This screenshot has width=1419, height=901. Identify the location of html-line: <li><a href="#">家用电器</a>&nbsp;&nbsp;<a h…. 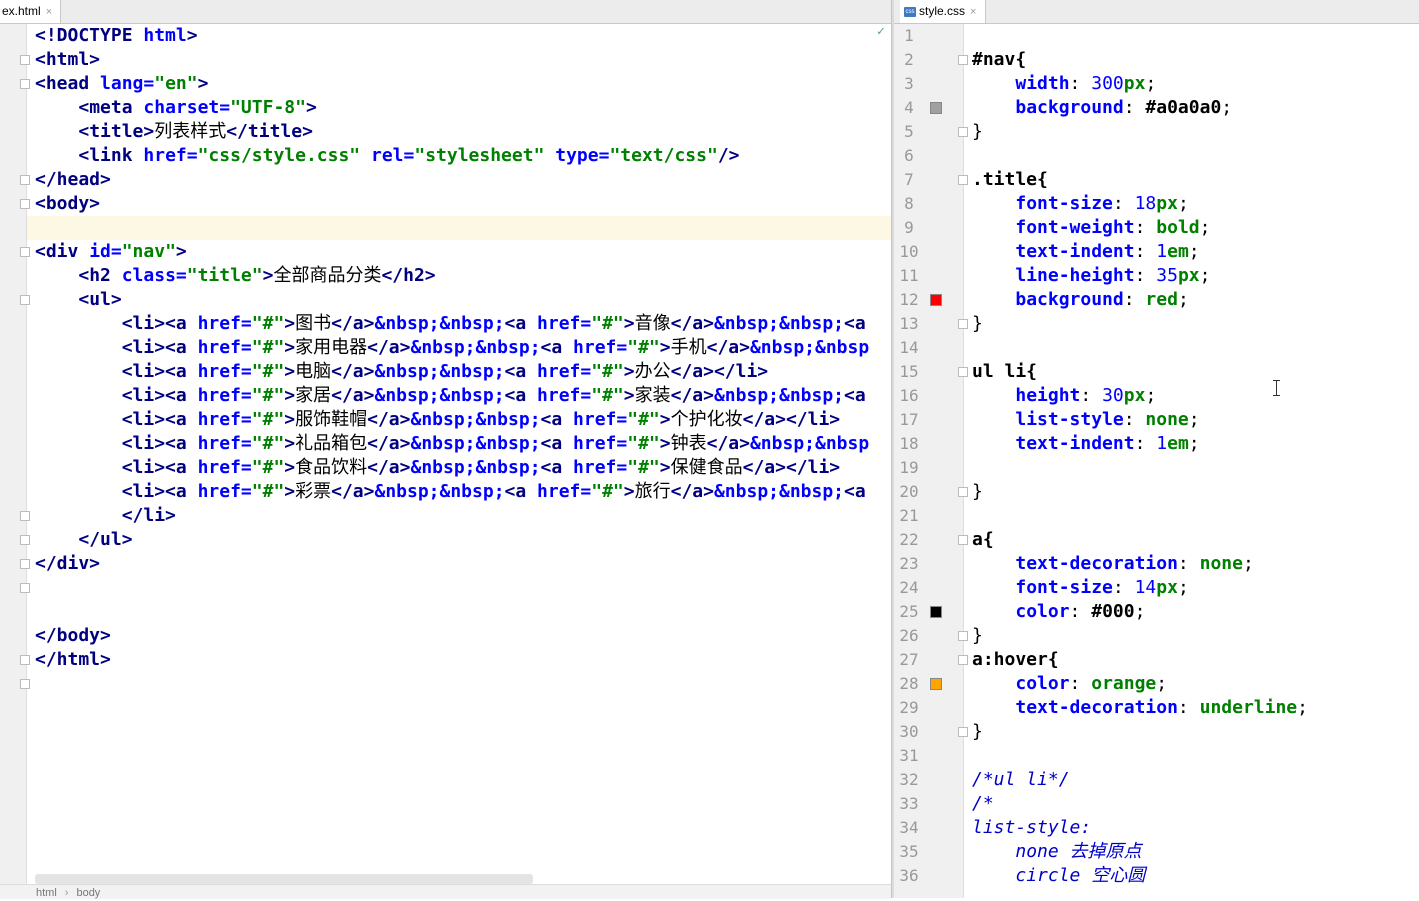
(452, 348).